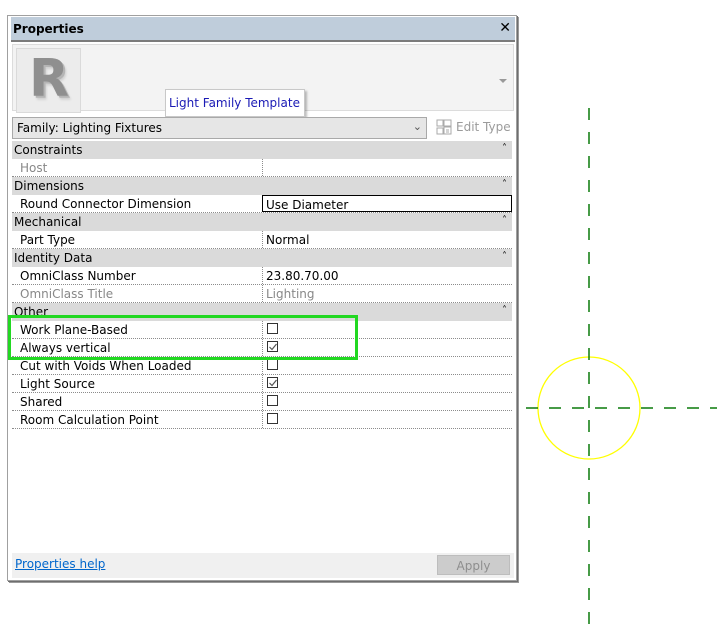 This screenshot has width=717, height=635. I want to click on edit-type-icon, so click(444, 127).